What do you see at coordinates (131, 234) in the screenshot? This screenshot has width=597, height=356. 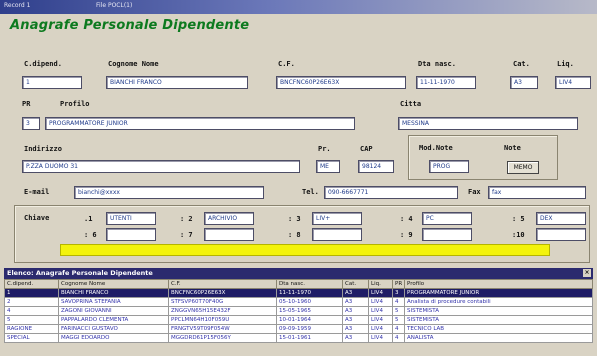 I see `chiave-slot-6-field` at bounding box center [131, 234].